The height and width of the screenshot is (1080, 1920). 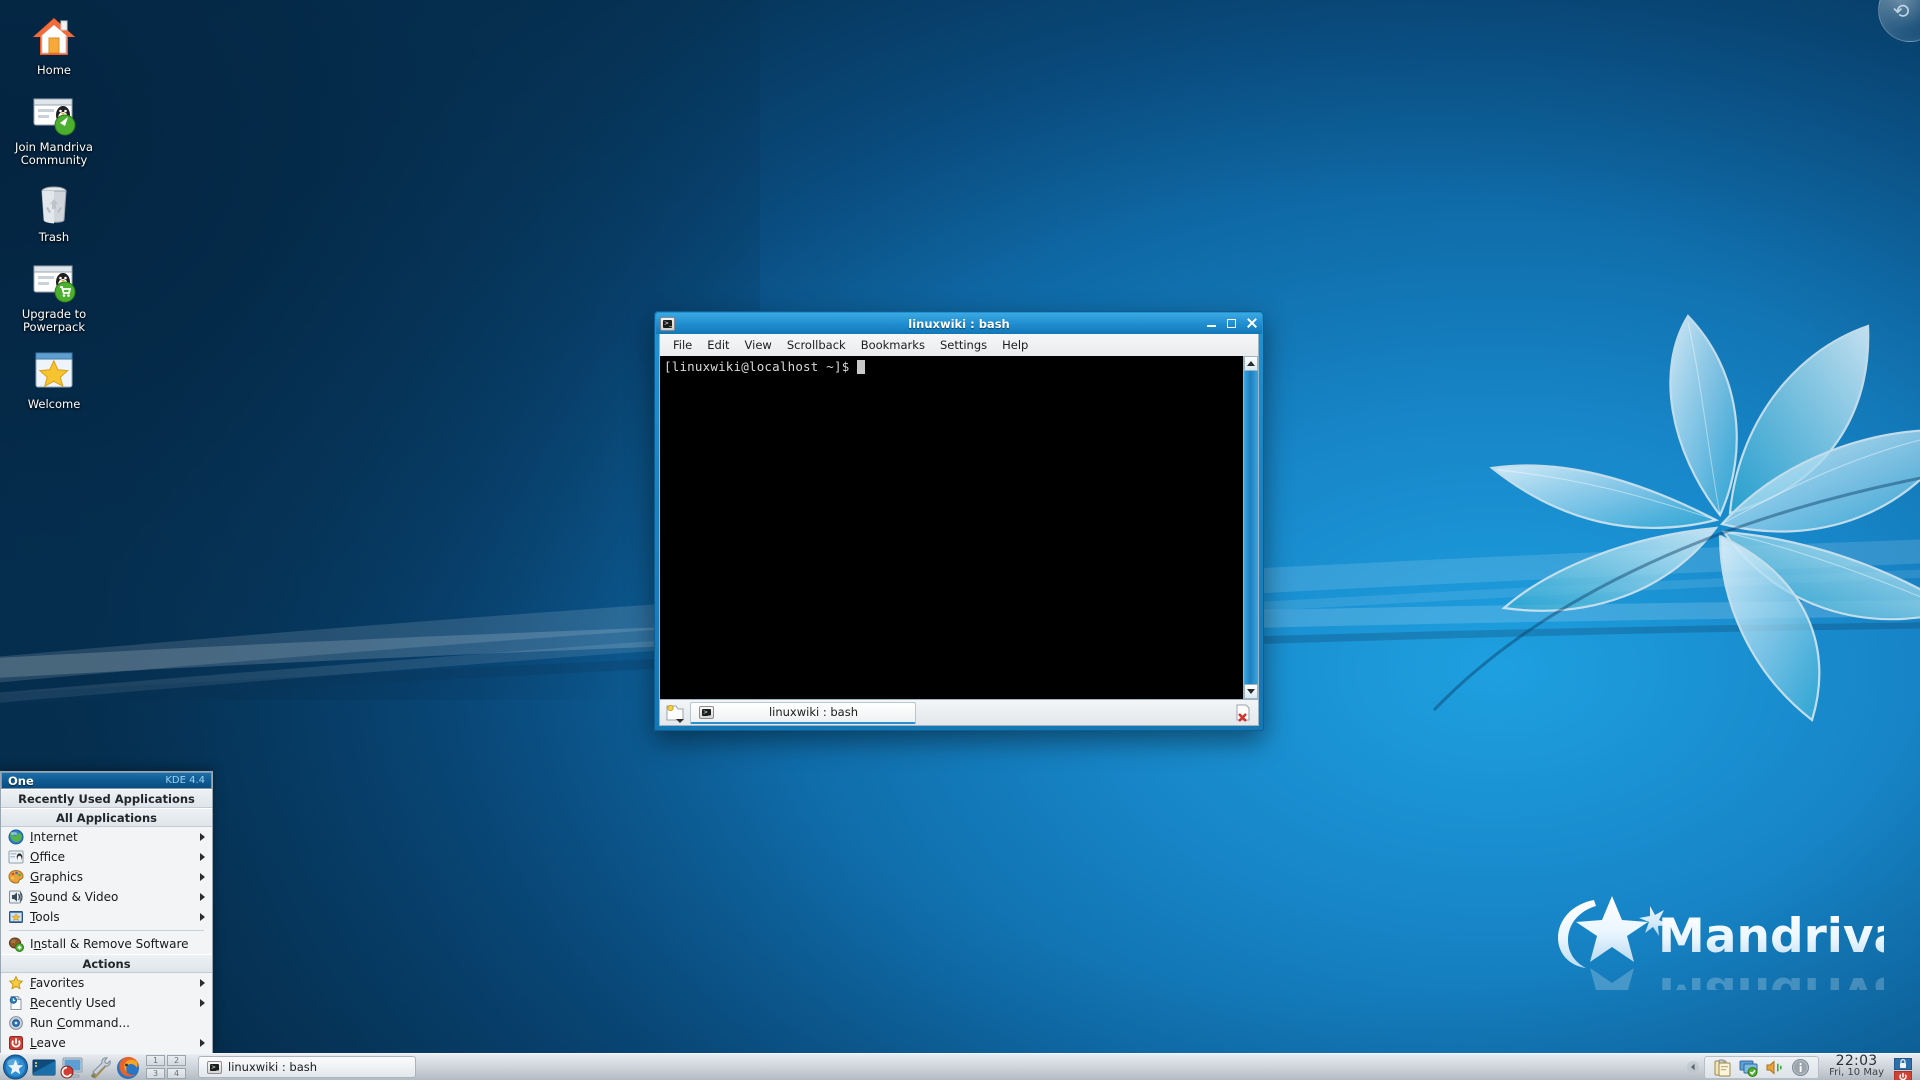 I want to click on recent-document-icon, so click(x=16, y=1003).